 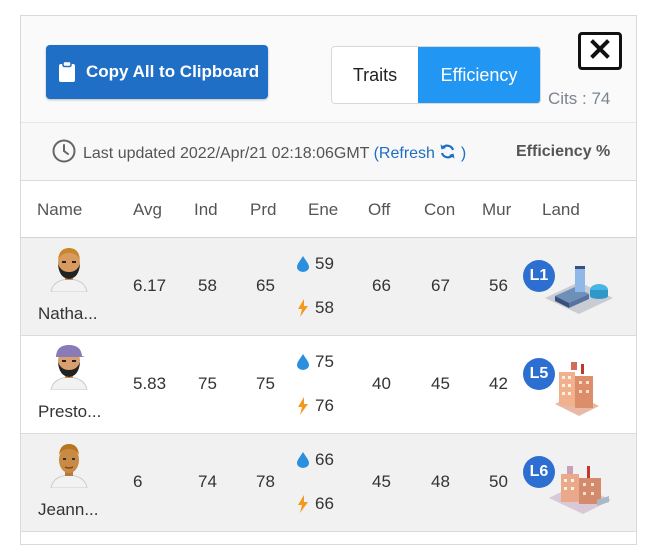 What do you see at coordinates (539, 472) in the screenshot?
I see `land-badge: L6` at bounding box center [539, 472].